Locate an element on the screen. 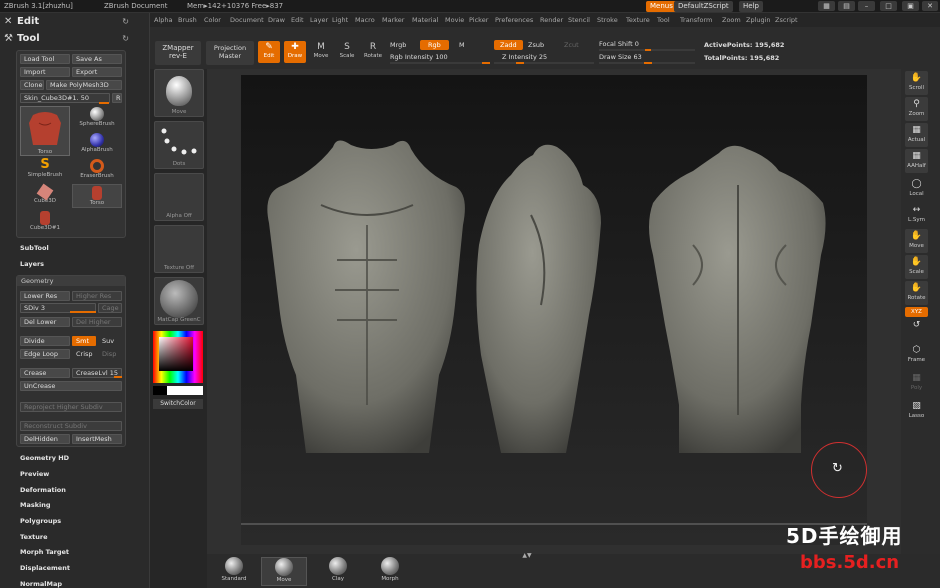  subtool-section: SubTool is located at coordinates (34, 248).